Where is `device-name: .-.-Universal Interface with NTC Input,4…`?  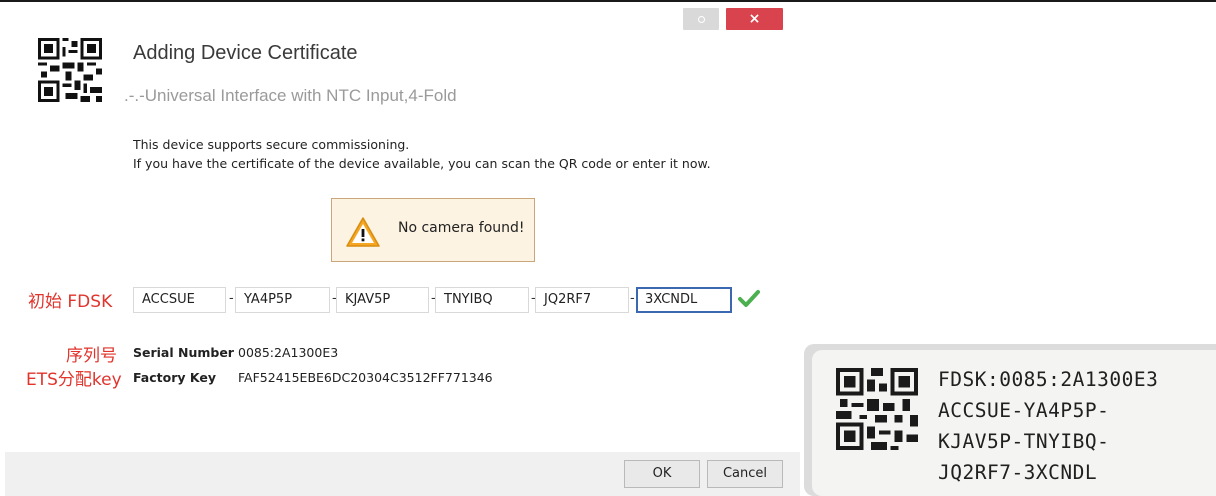 device-name: .-.-Universal Interface with NTC Input,4… is located at coordinates (290, 95).